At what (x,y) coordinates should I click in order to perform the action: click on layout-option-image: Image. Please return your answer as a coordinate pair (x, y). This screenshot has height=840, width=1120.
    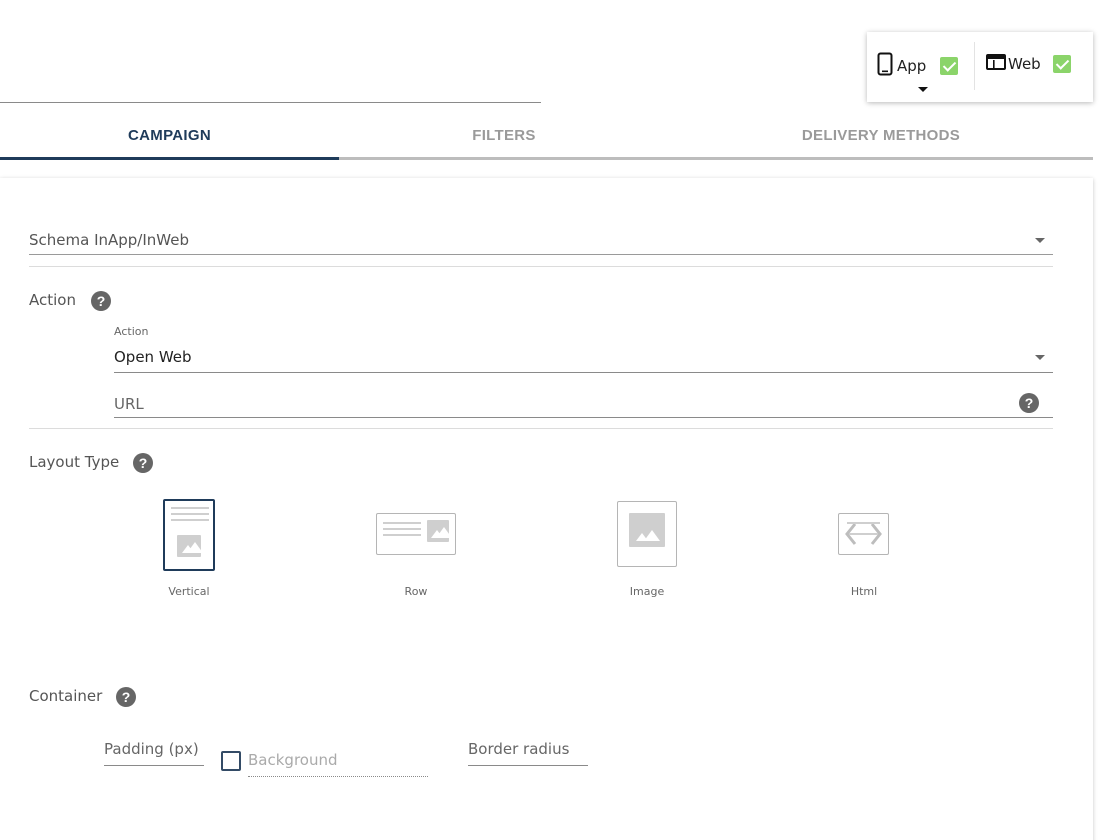
    Looking at the image, I should click on (647, 550).